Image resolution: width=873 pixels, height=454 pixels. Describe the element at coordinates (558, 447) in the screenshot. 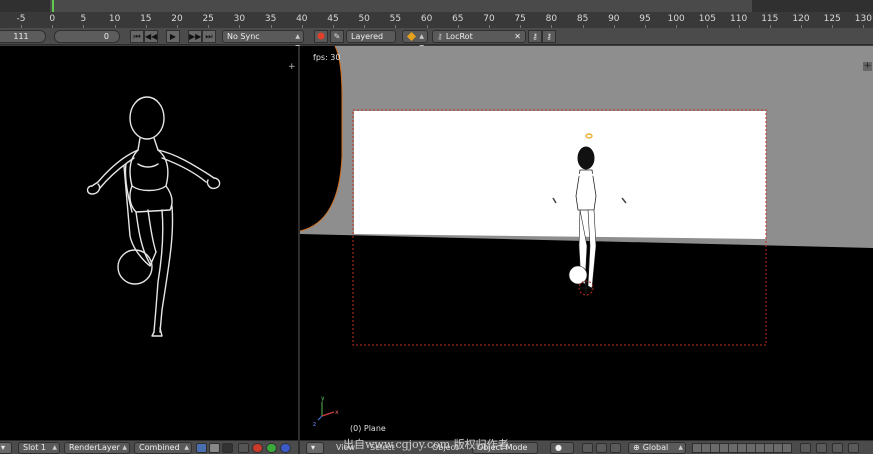

I see `shading-icon: ●` at that location.